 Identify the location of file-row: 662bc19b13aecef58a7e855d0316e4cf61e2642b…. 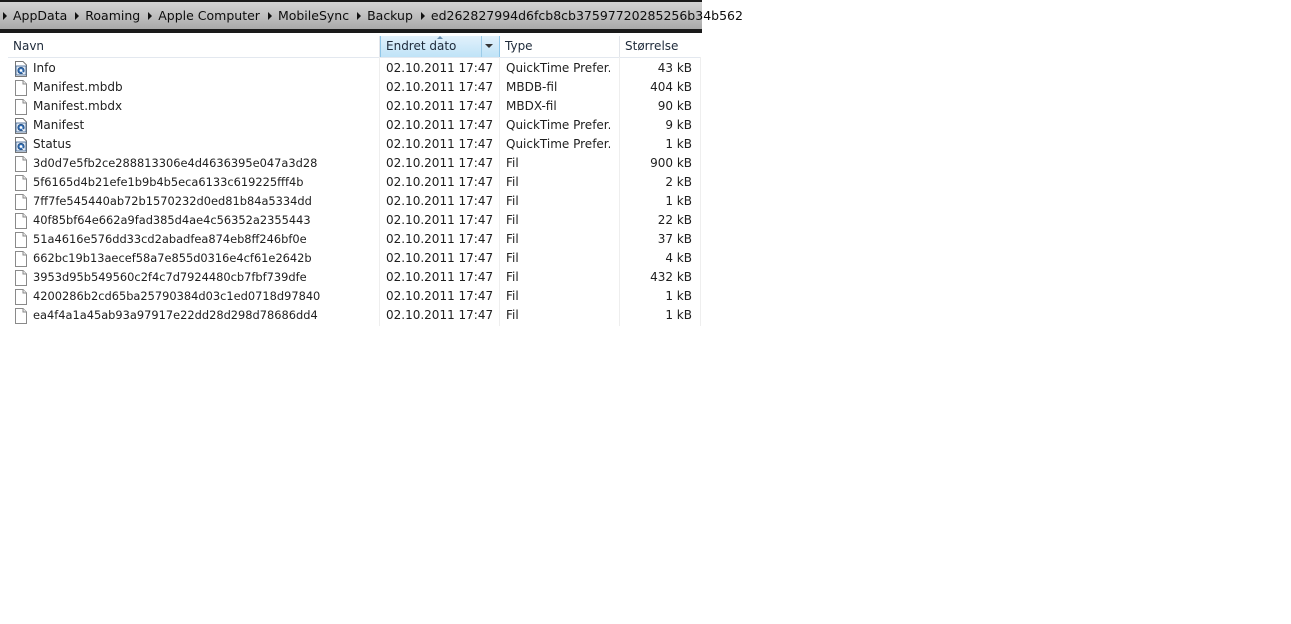
(354, 258).